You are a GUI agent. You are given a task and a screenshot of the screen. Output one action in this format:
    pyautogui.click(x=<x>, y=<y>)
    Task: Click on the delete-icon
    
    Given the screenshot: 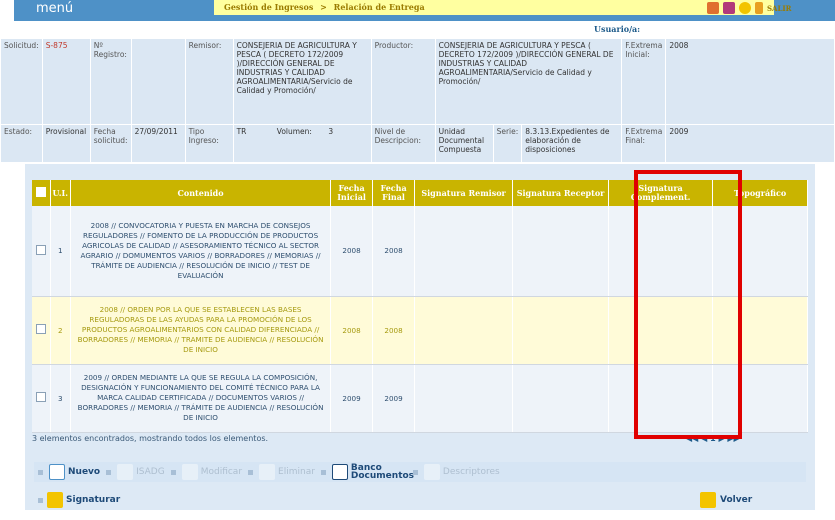 What is the action you would take?
    pyautogui.click(x=267, y=472)
    